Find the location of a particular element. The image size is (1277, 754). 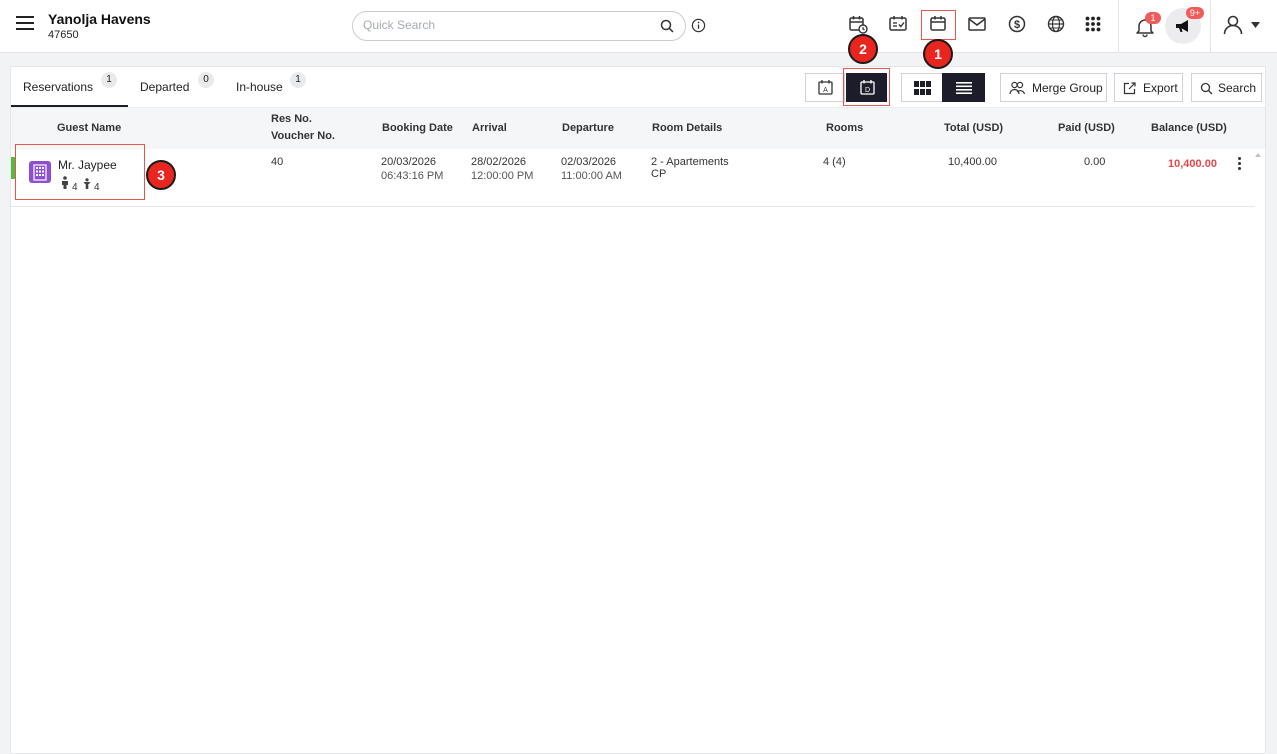

tab-reservations: Reservations 1 is located at coordinates (69, 87).